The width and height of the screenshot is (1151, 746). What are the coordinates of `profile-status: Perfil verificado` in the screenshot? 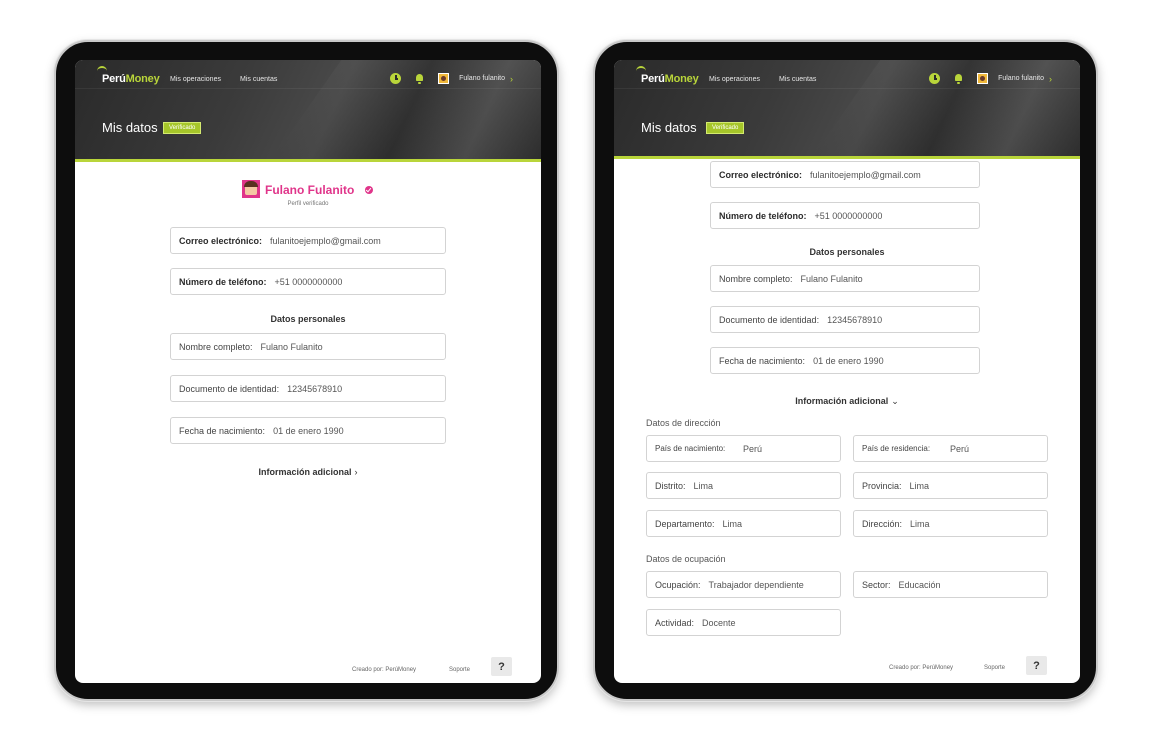 It's located at (308, 204).